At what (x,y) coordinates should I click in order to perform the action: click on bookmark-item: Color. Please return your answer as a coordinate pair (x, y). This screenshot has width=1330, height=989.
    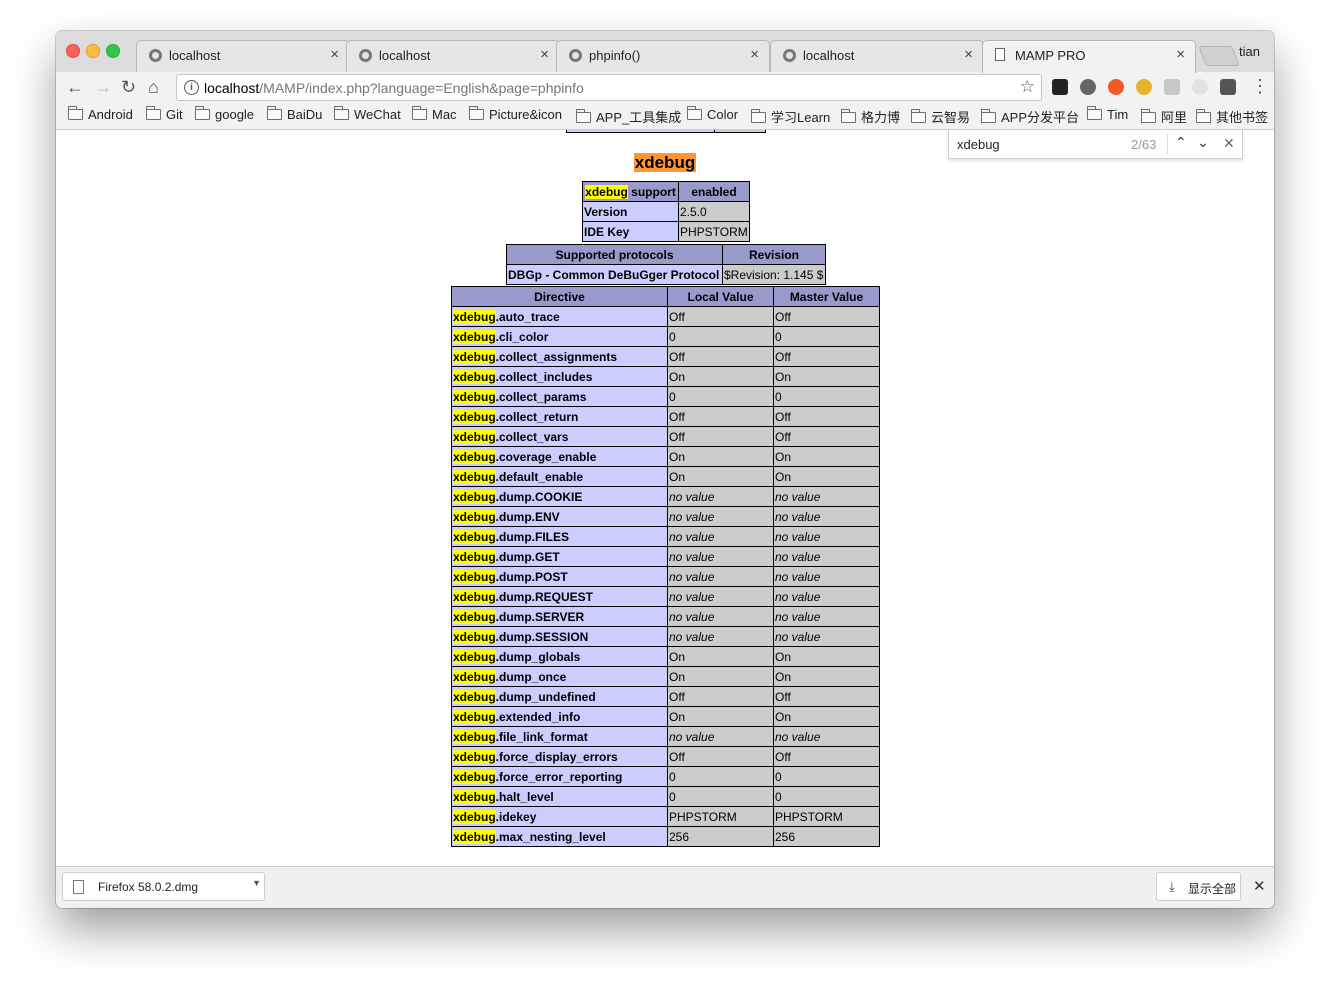
    Looking at the image, I should click on (712, 114).